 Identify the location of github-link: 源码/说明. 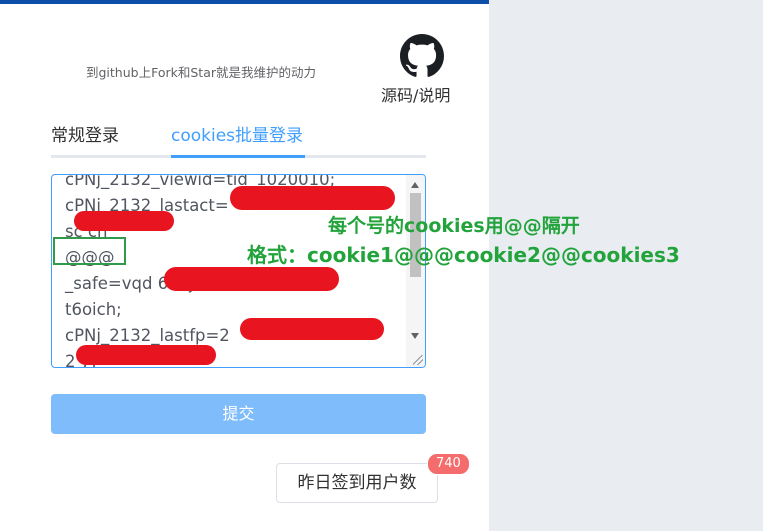
(422, 70).